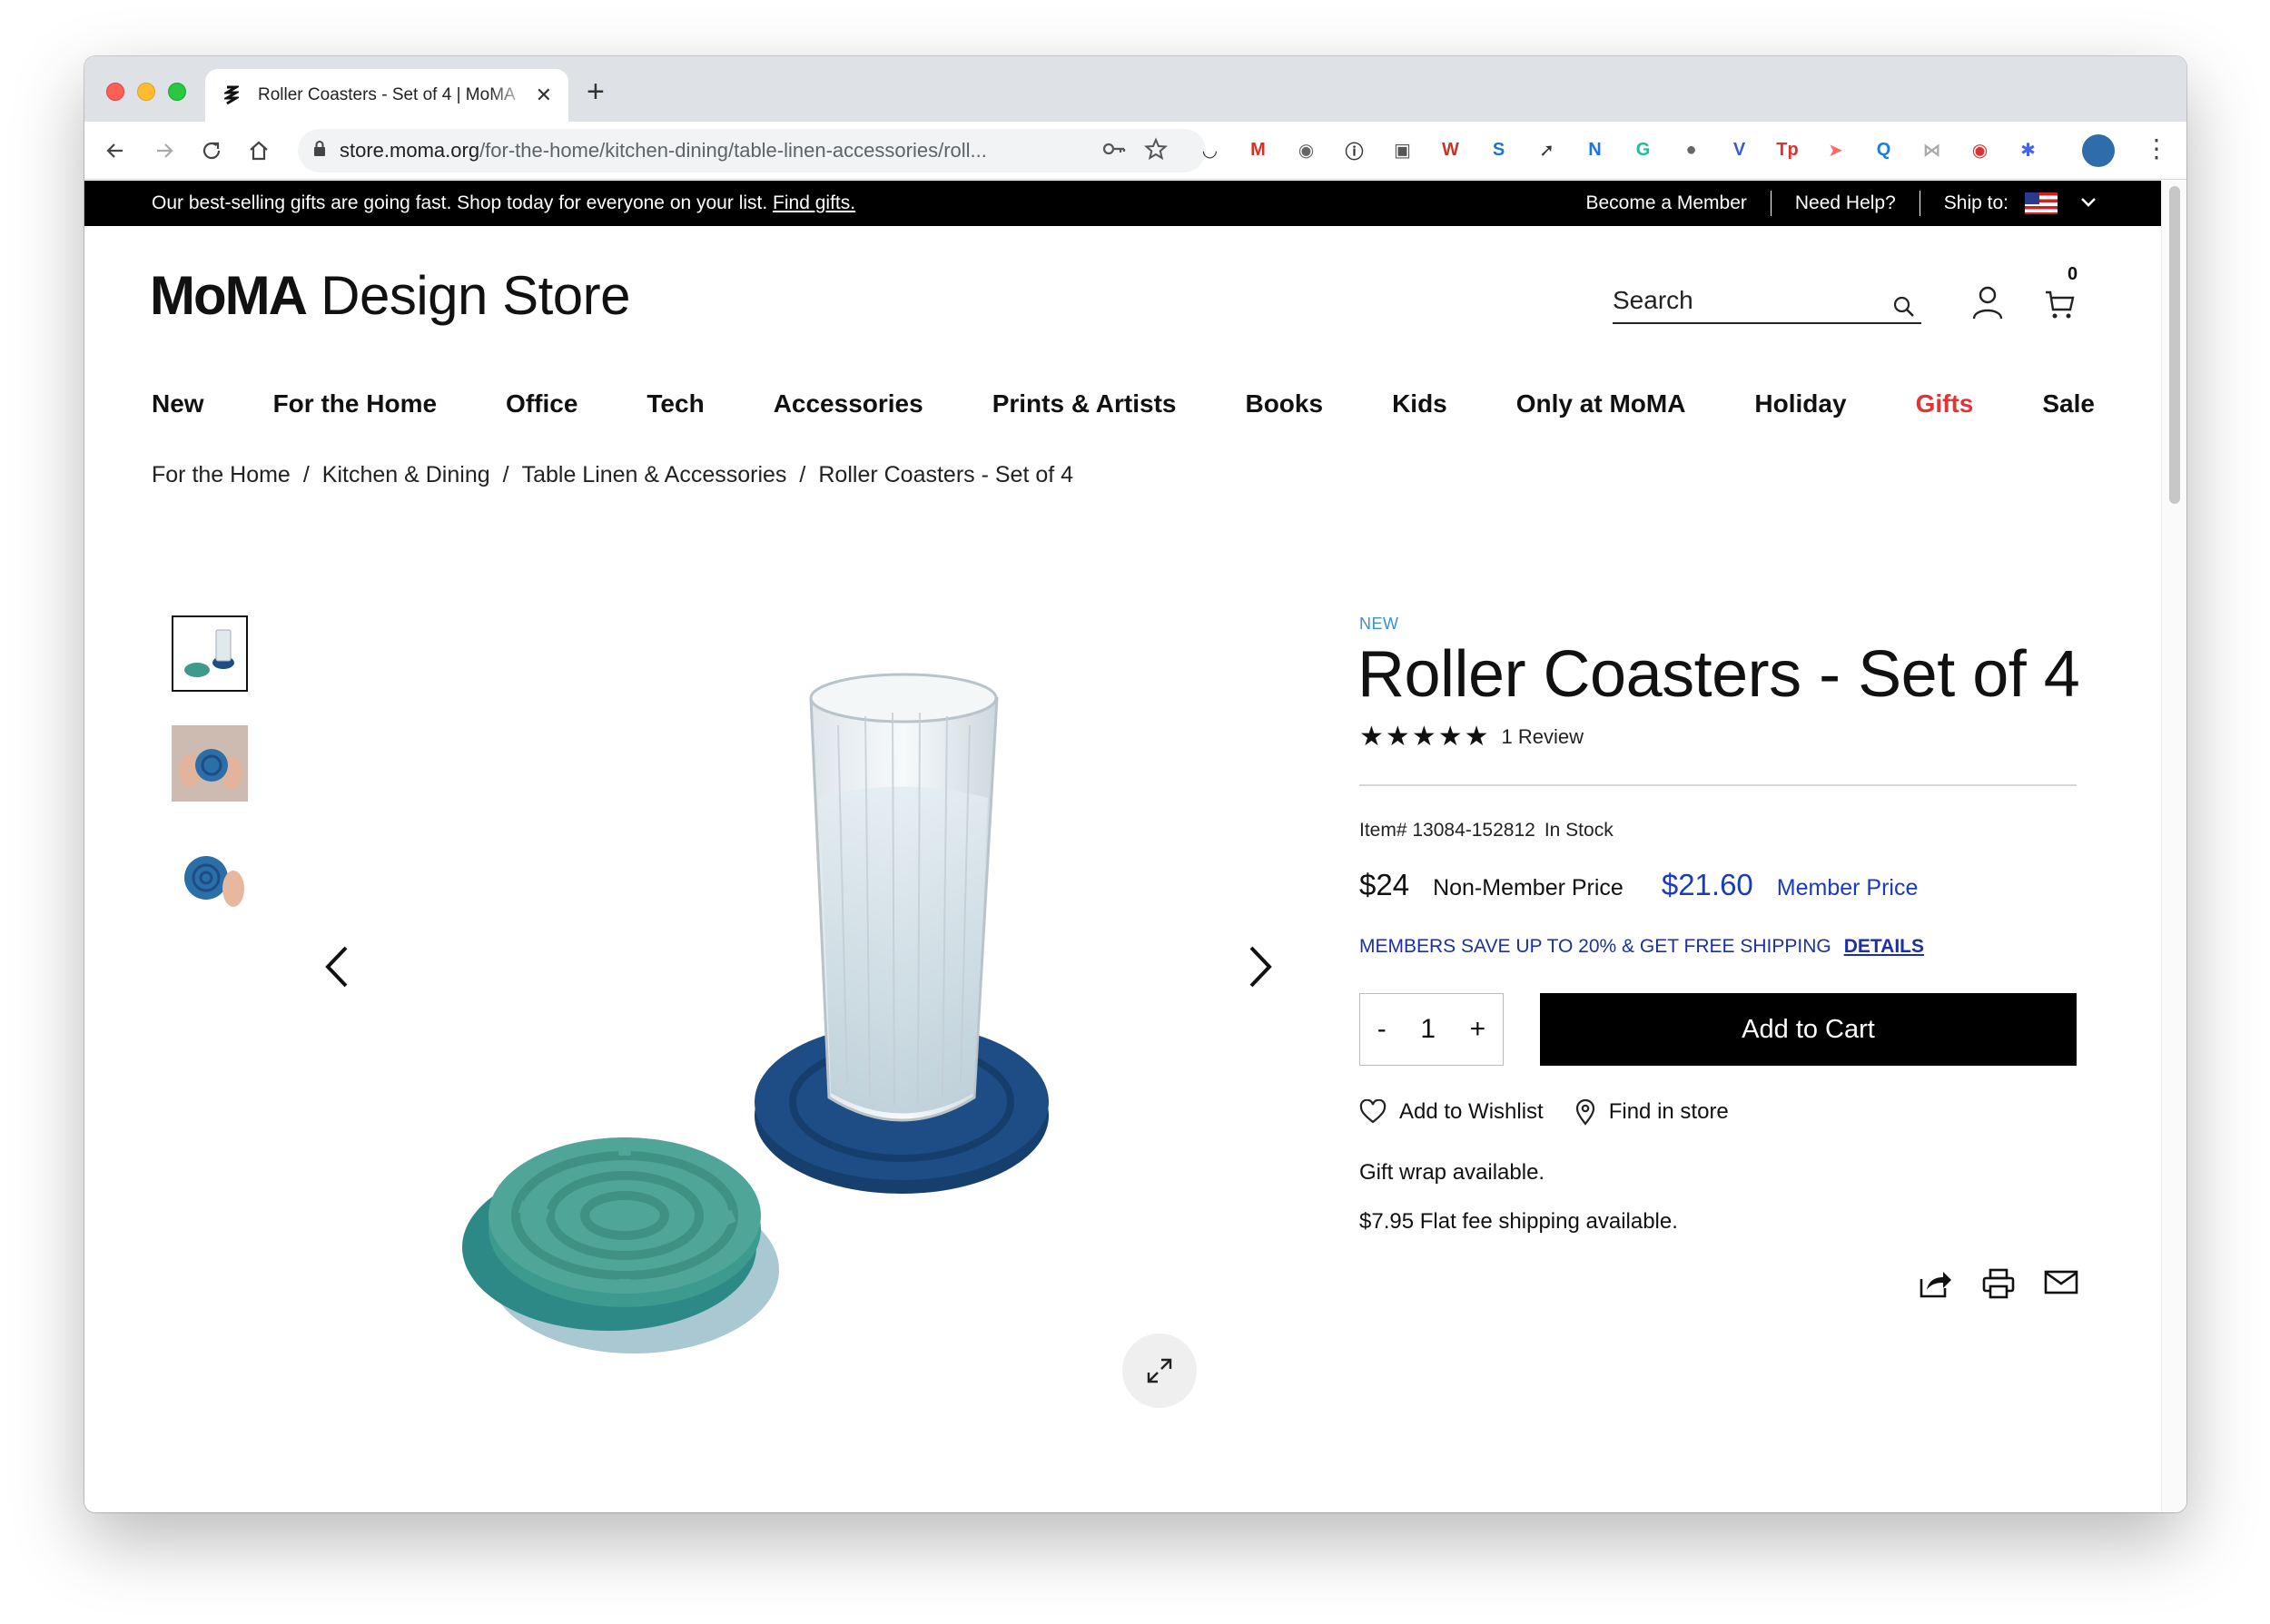 This screenshot has height=1624, width=2270. I want to click on home-icon, so click(258, 150).